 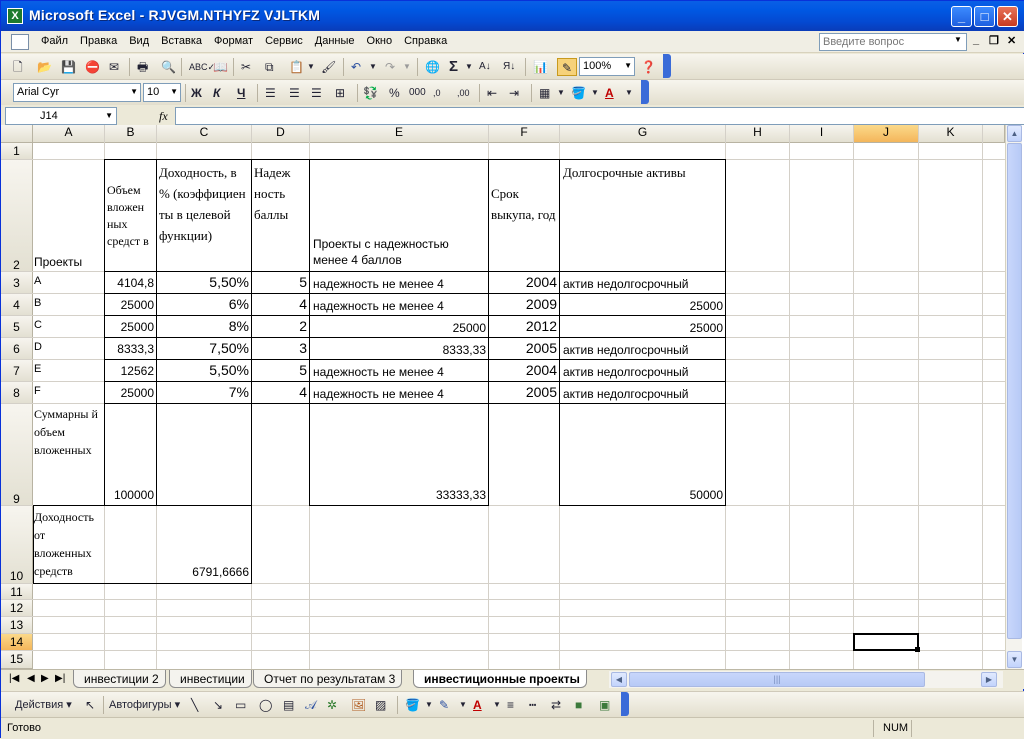 I want to click on font-color-icon: A, so click(x=609, y=93).